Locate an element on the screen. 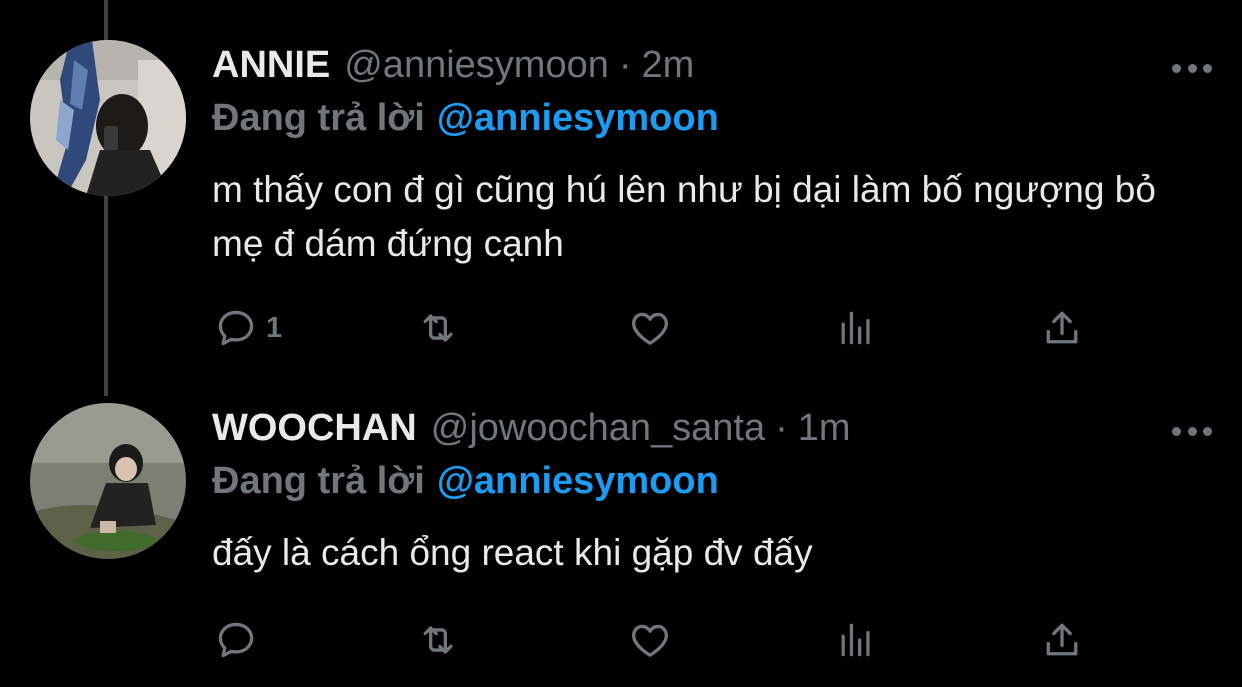  avatar-woochan is located at coordinates (108, 481).